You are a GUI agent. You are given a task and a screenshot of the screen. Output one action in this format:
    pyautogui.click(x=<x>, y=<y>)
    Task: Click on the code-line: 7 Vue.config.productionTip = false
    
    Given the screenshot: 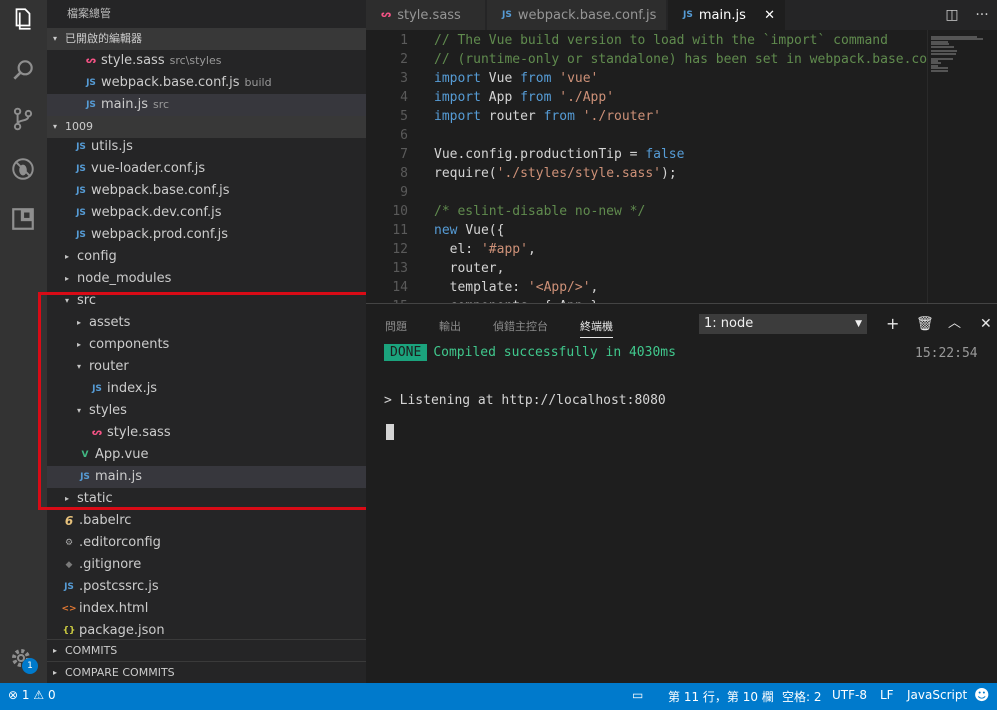 What is the action you would take?
    pyautogui.click(x=666, y=154)
    